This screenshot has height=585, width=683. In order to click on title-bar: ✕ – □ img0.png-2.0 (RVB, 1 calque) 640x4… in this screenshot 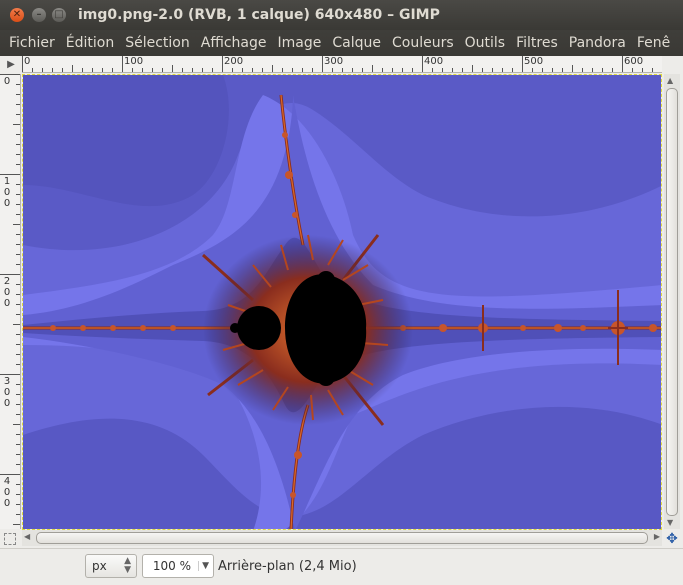, I will do `click(341, 15)`.